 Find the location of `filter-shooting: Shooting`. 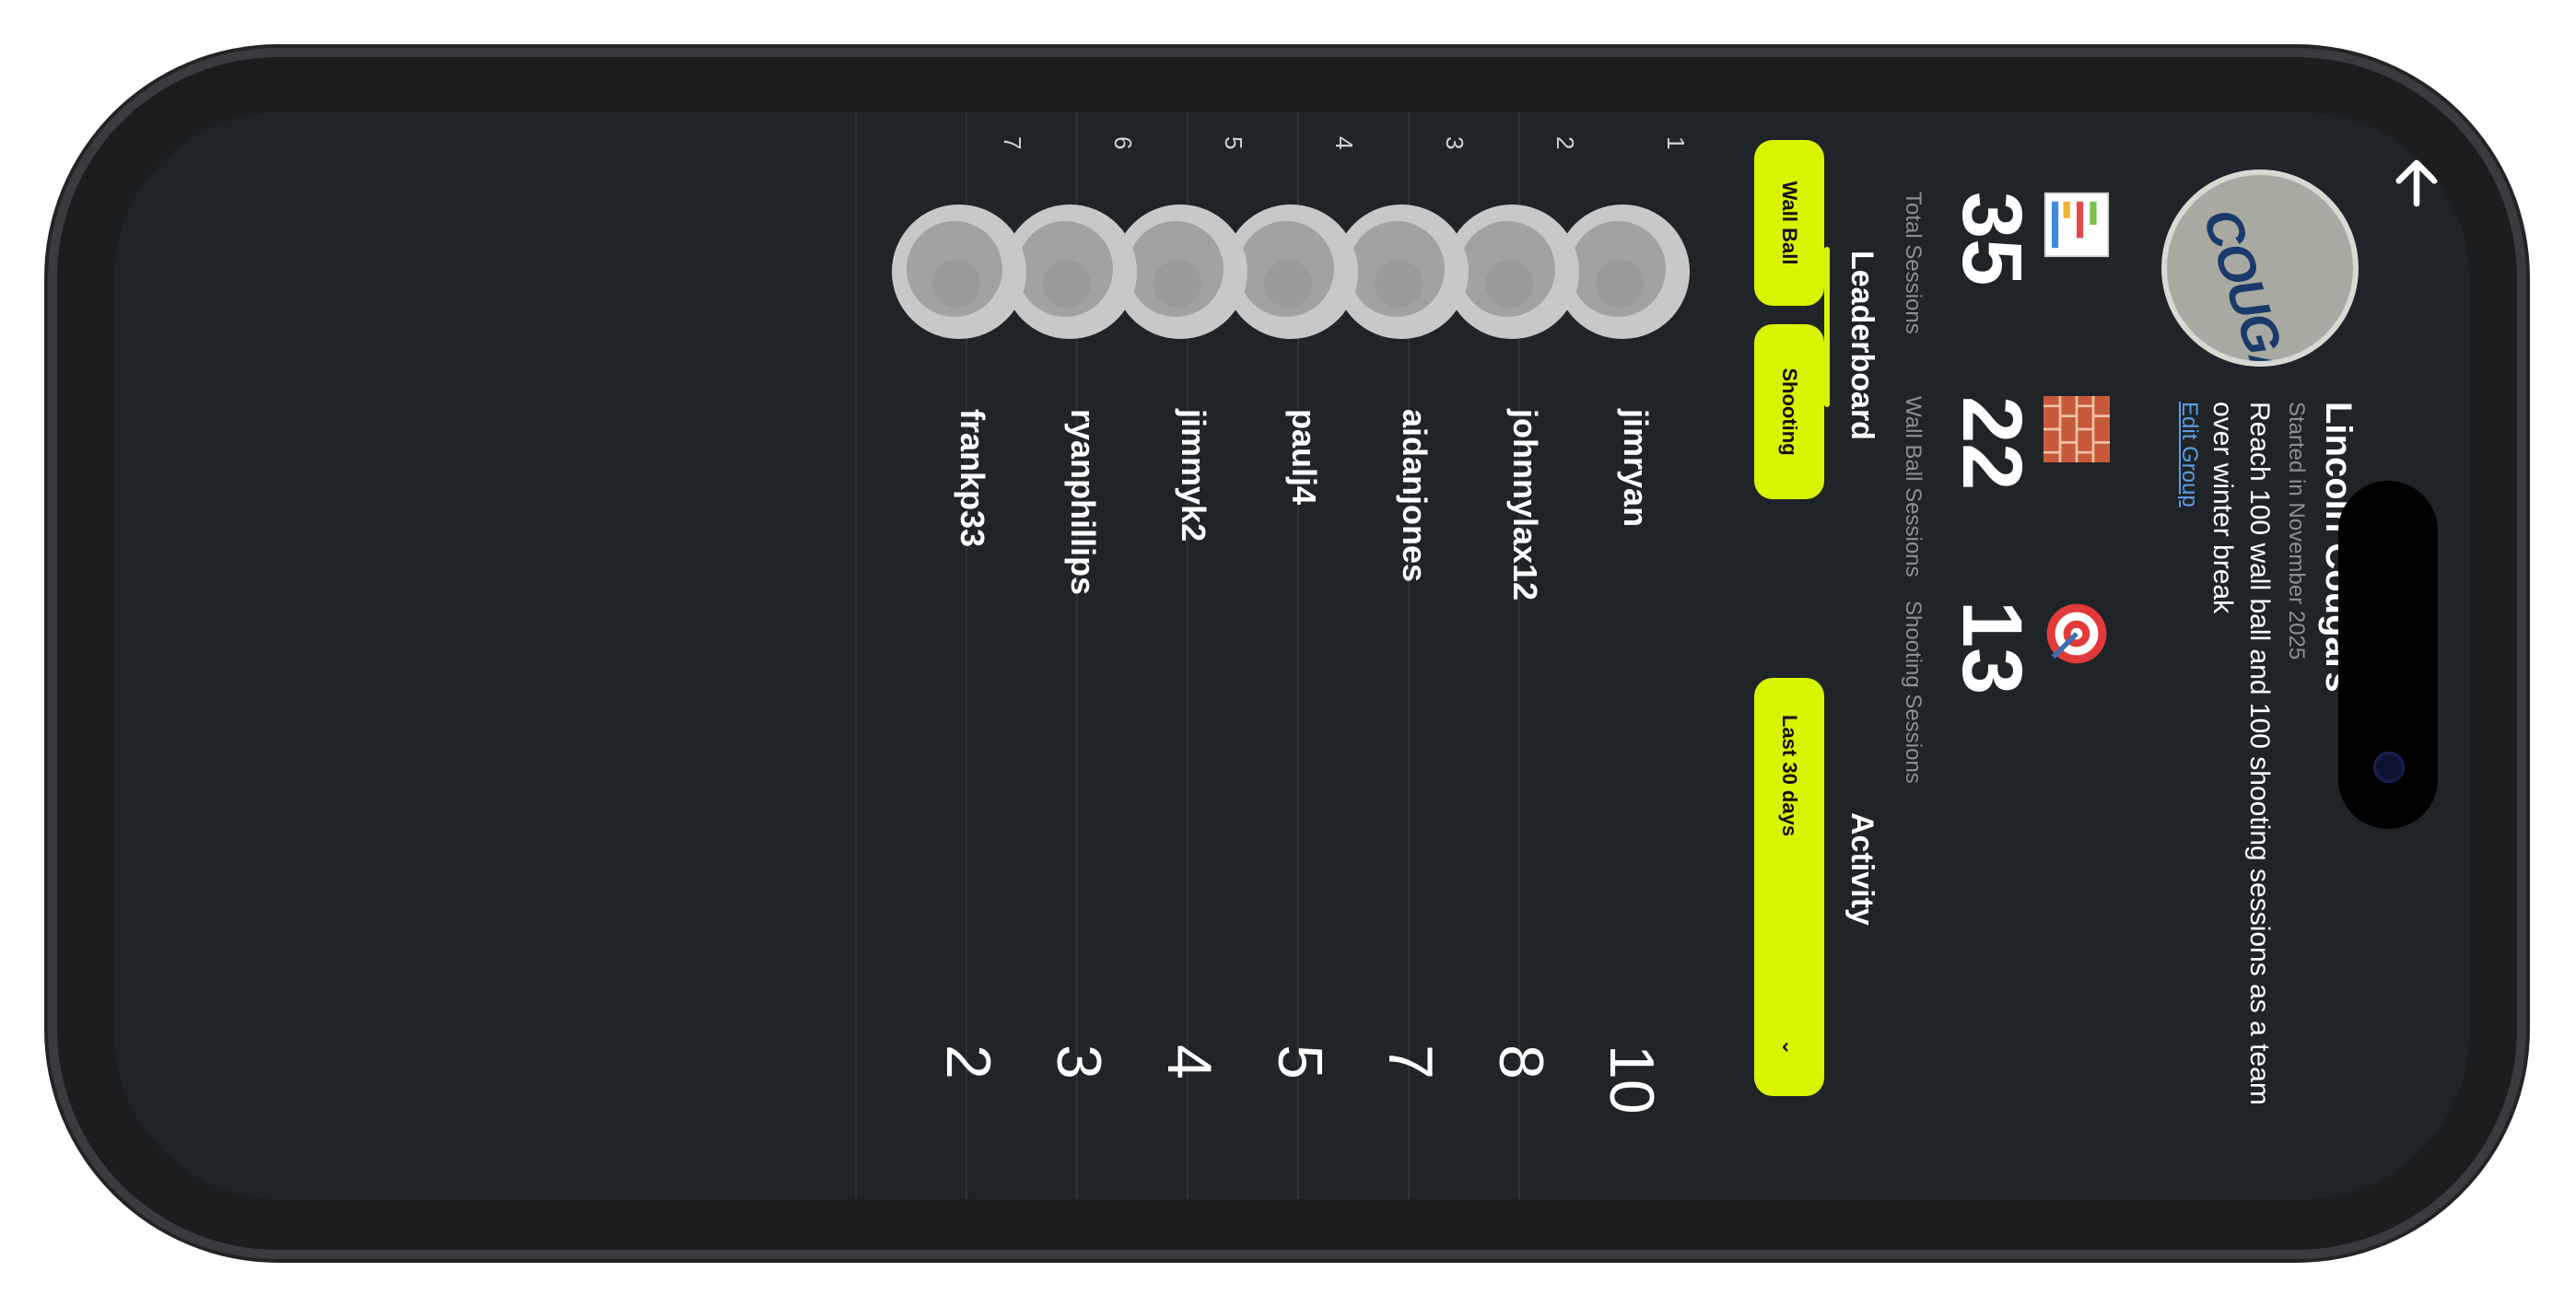

filter-shooting: Shooting is located at coordinates (1789, 412).